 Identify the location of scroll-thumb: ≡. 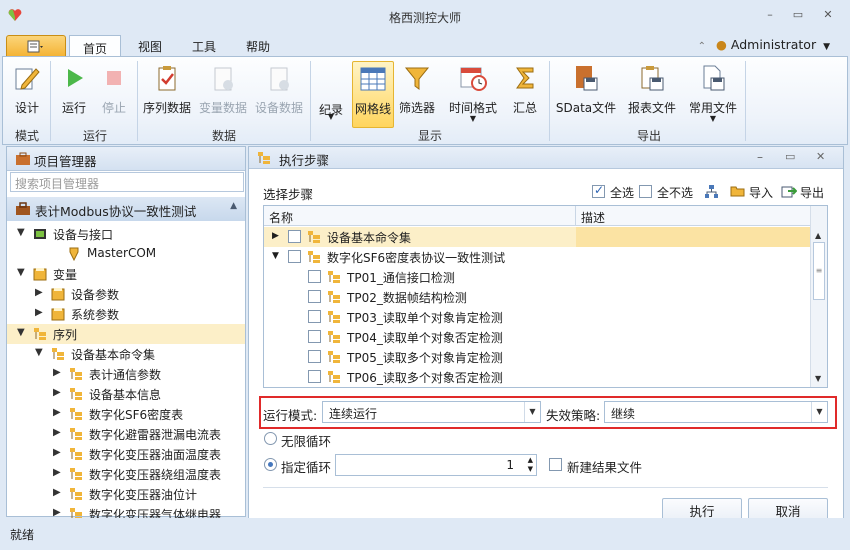
(819, 271).